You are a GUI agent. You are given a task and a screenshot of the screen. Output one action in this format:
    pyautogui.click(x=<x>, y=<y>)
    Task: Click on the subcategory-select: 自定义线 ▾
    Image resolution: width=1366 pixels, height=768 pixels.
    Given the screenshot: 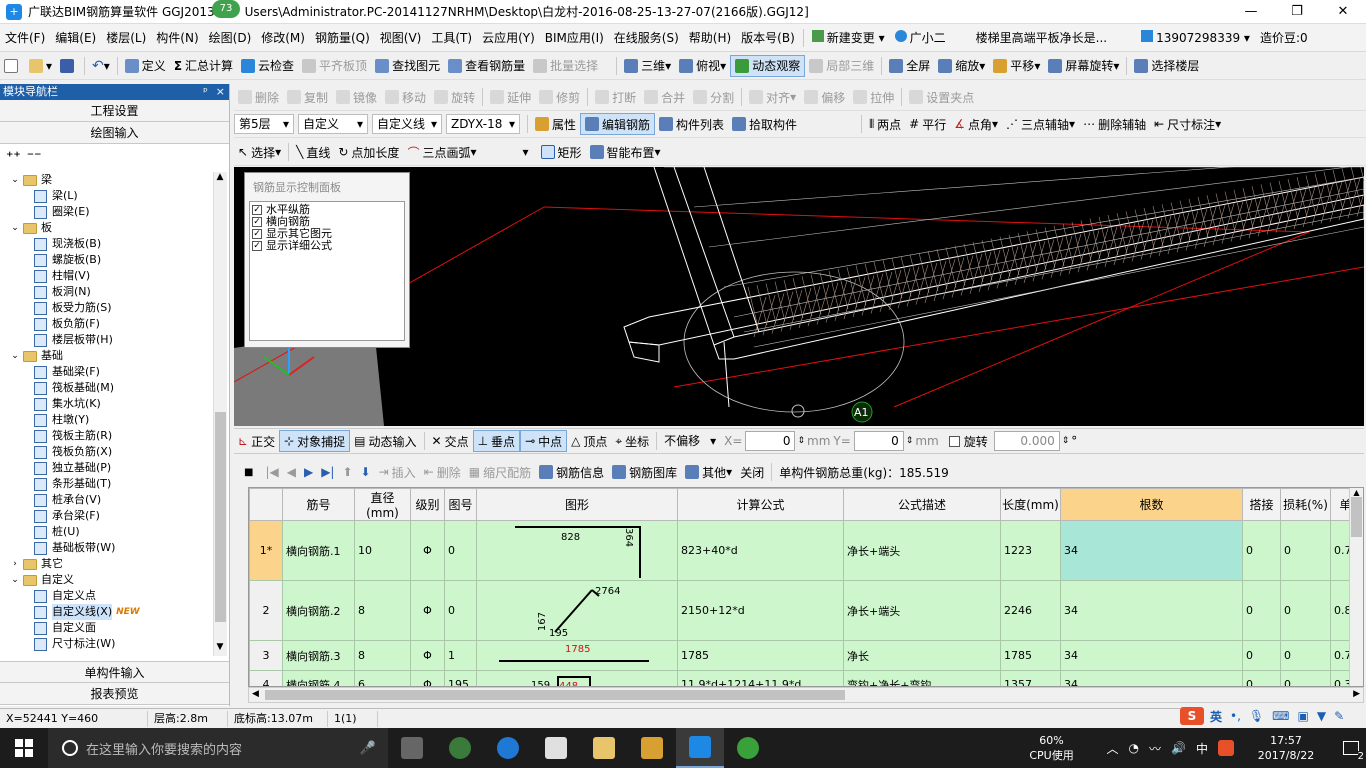 What is the action you would take?
    pyautogui.click(x=407, y=124)
    